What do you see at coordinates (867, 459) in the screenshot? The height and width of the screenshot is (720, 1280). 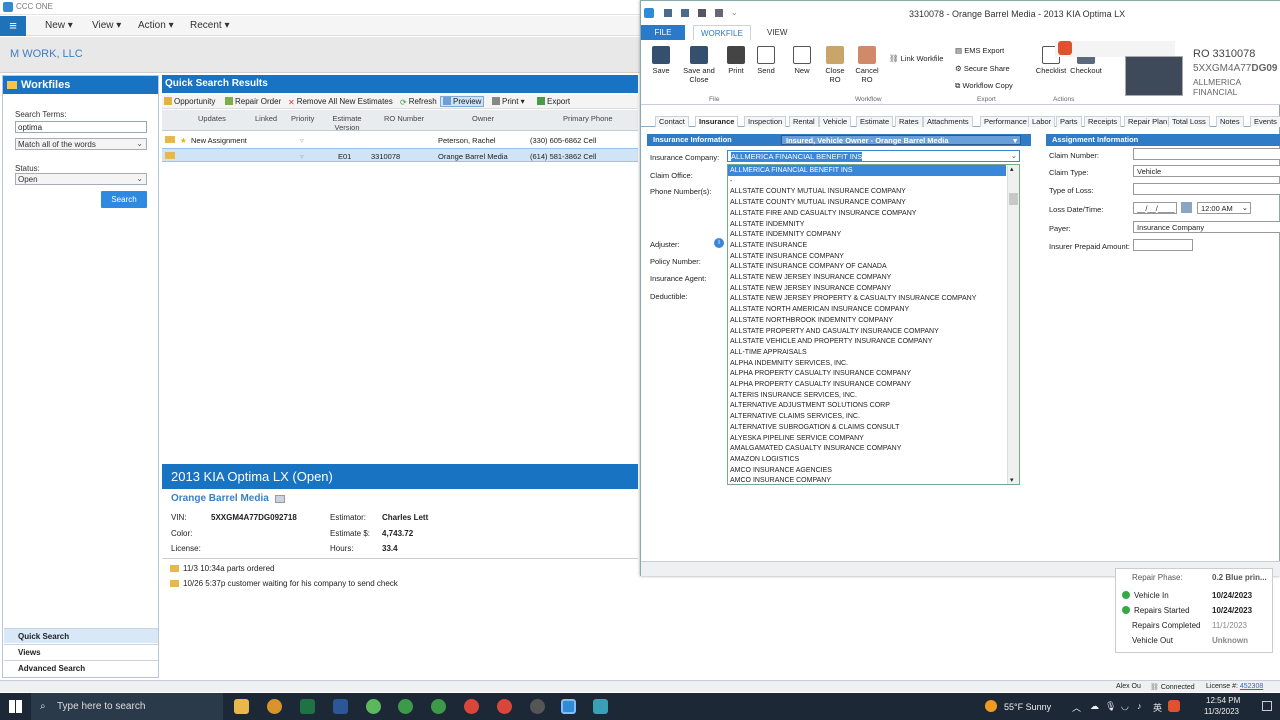 I see `dropdown-option: AMAZON LOGISTICS` at bounding box center [867, 459].